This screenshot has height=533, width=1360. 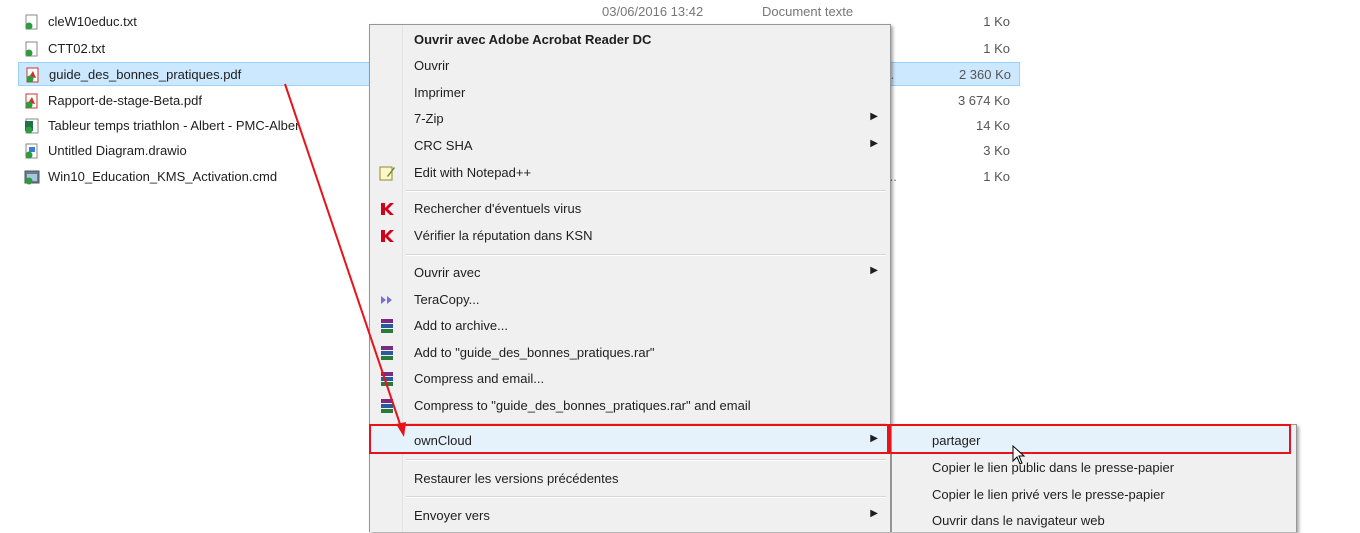 I want to click on arrow-head-icon, so click(x=401, y=429).